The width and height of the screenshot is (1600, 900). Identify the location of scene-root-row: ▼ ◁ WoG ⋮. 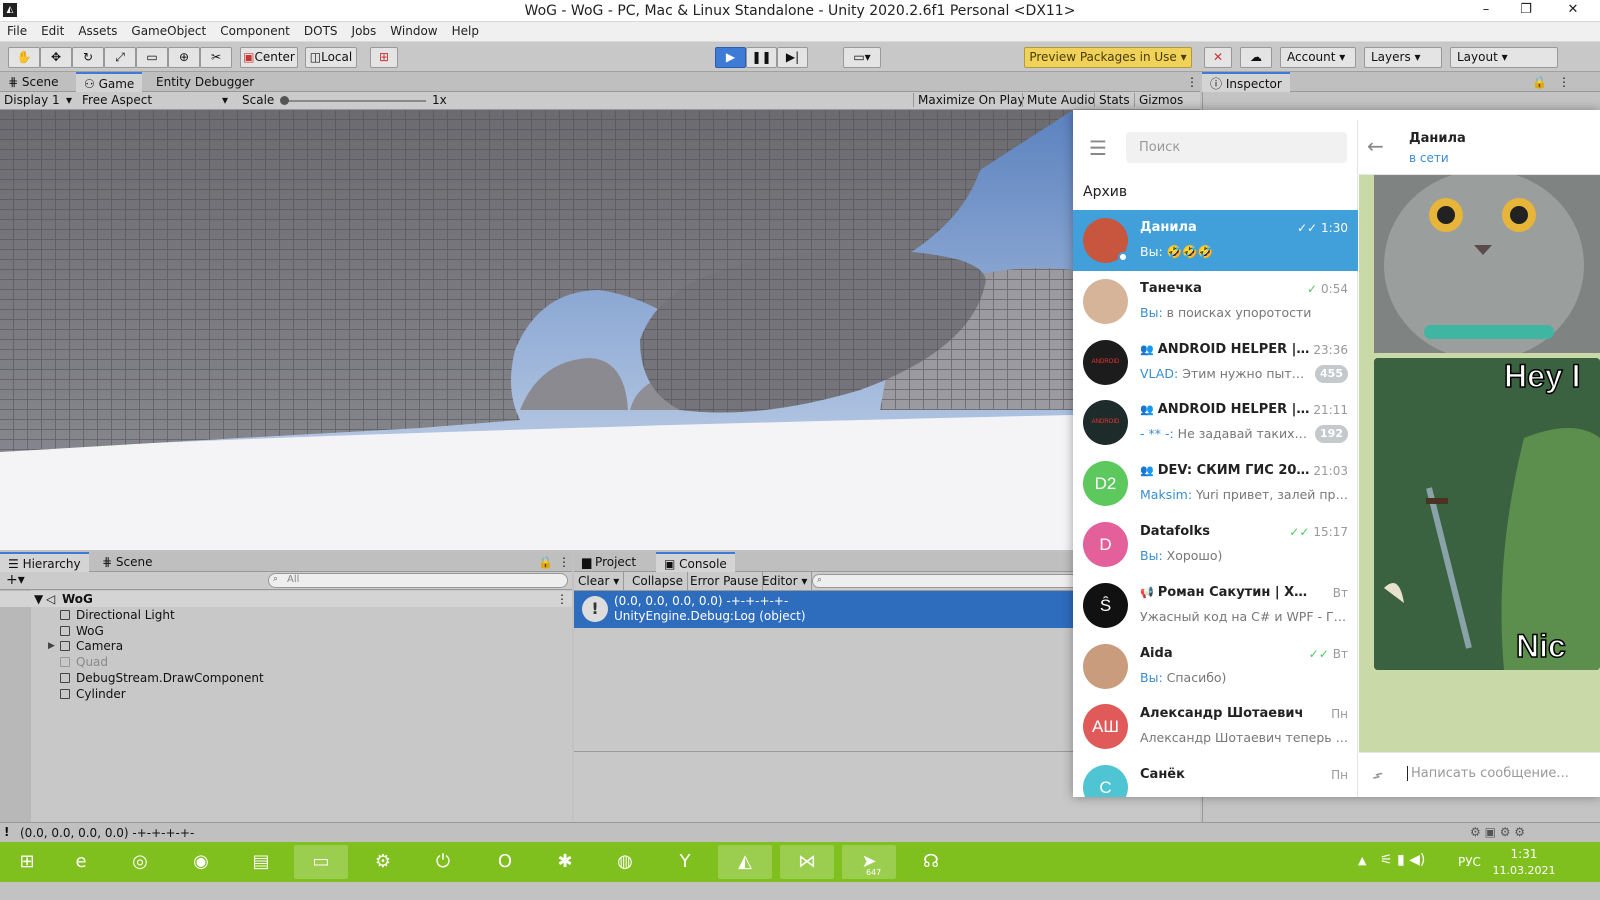
(286, 599).